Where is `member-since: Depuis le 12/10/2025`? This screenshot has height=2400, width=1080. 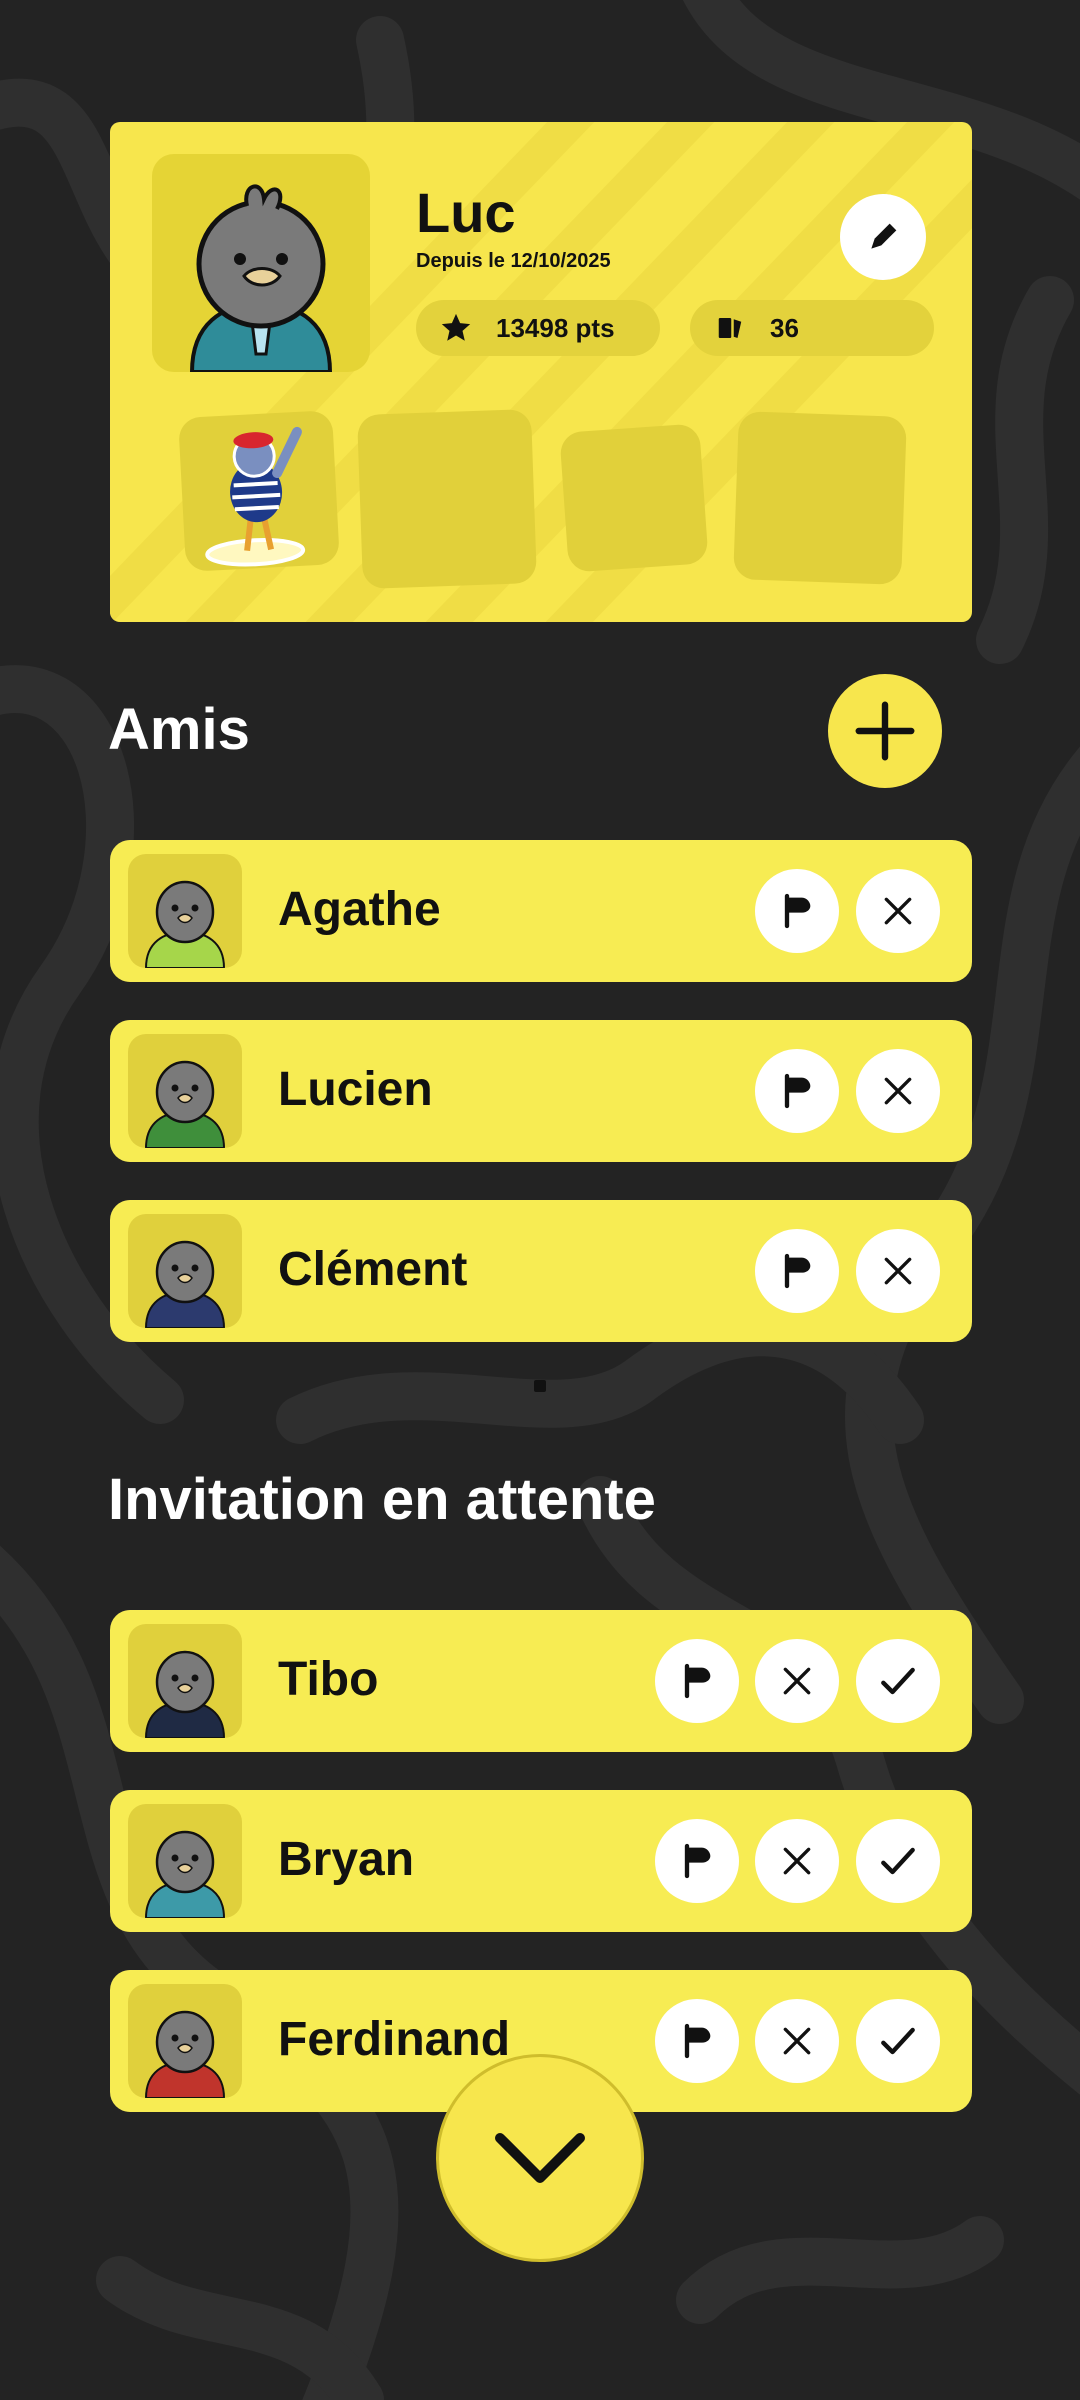
member-since: Depuis le 12/10/2025 is located at coordinates (513, 261).